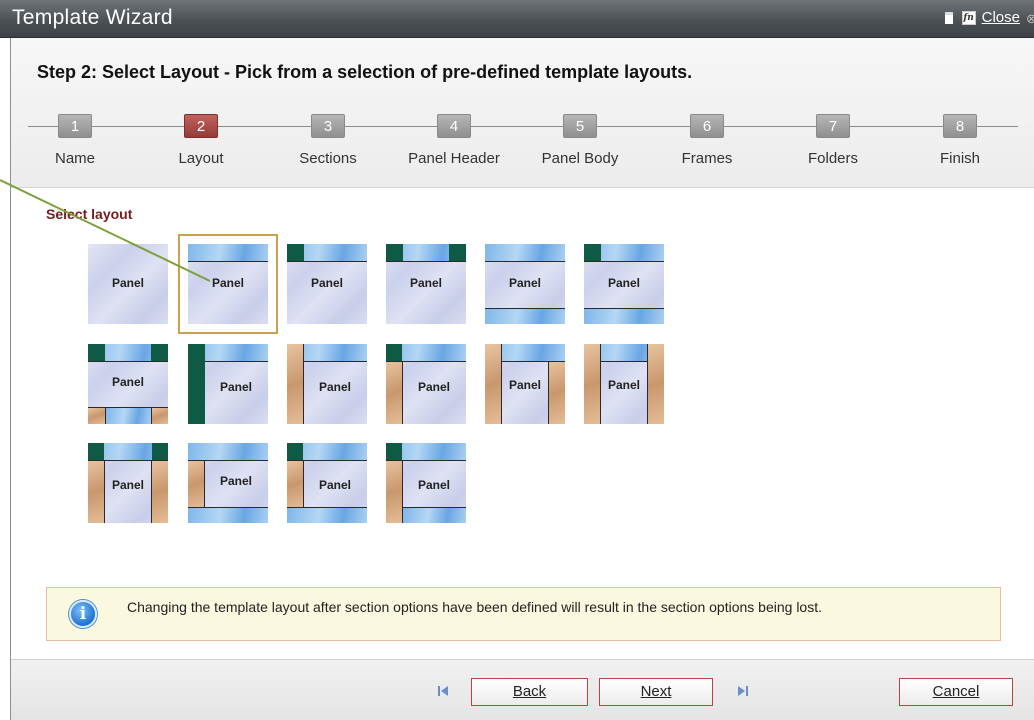 The width and height of the screenshot is (1034, 720). I want to click on document-icon, so click(949, 18).